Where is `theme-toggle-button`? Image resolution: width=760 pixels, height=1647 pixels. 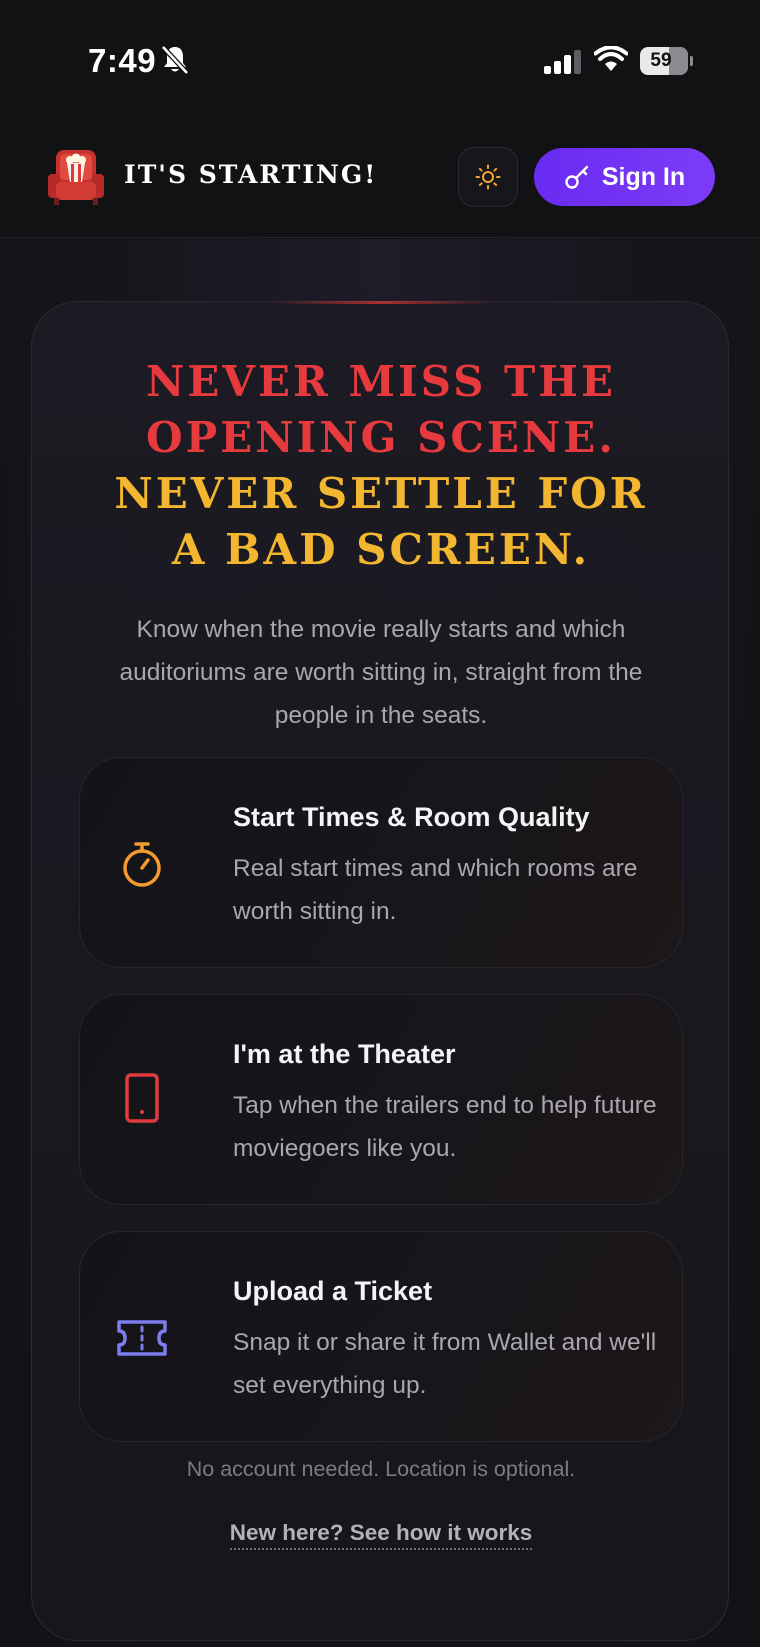
theme-toggle-button is located at coordinates (488, 177).